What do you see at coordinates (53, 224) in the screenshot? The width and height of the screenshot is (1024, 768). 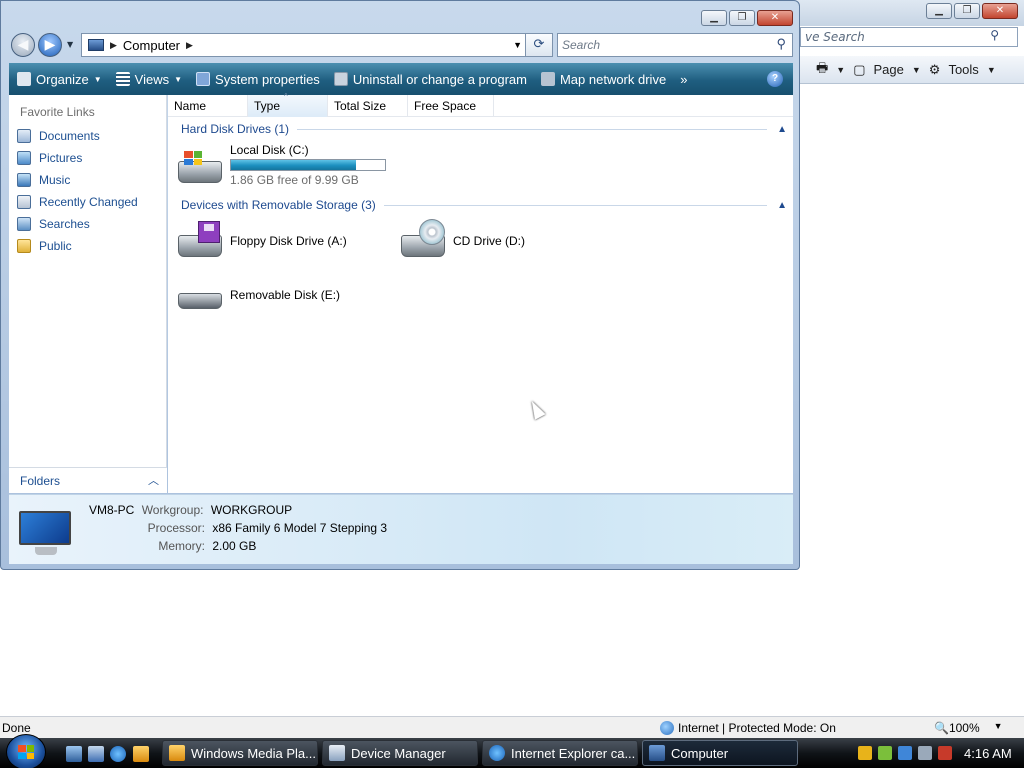 I see `sidebar-item-searches: Searches` at bounding box center [53, 224].